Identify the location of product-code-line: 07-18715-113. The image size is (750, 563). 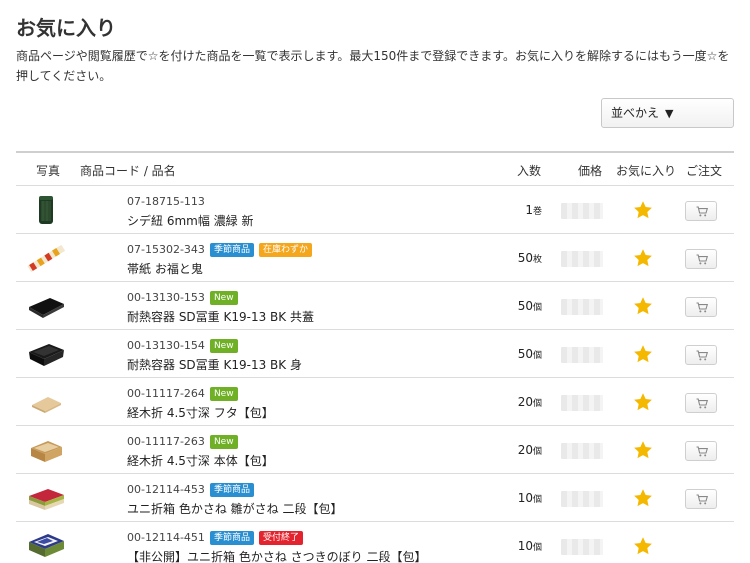
(166, 202).